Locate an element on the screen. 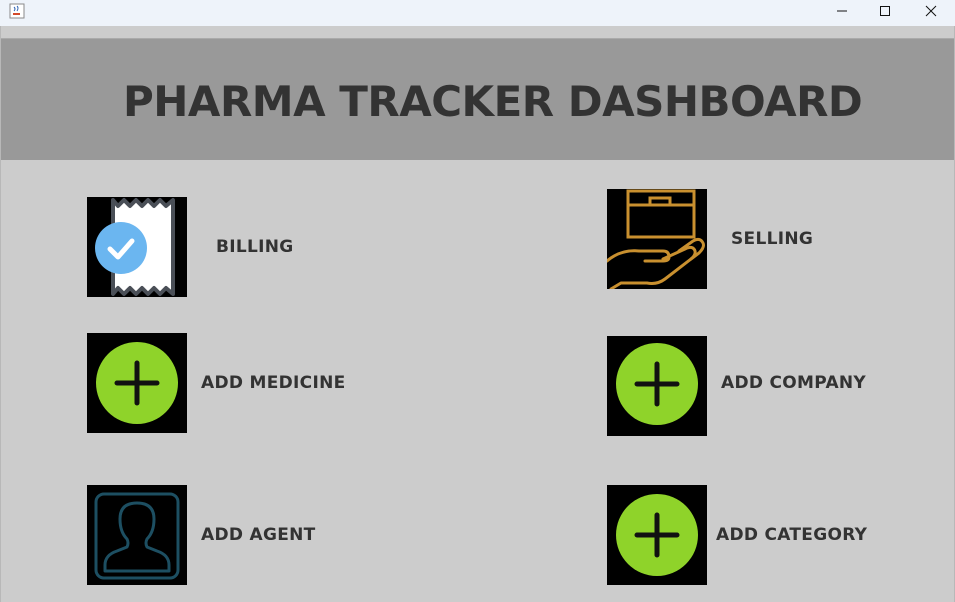  add-medicine-label: ADD MEDICINE is located at coordinates (273, 383).